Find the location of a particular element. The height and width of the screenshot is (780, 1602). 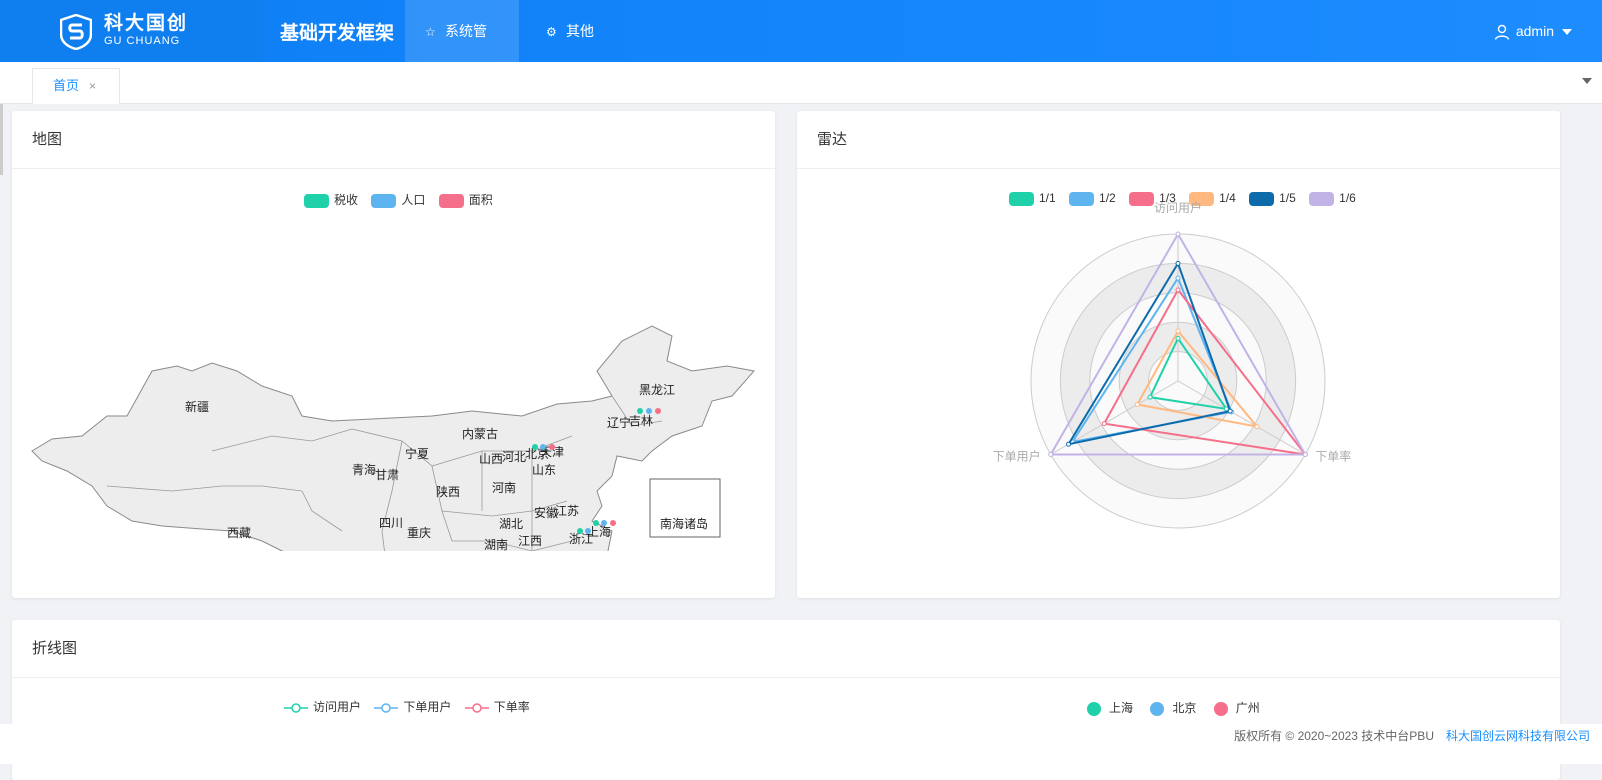

app-title: 基础开发框架 is located at coordinates (337, 33).